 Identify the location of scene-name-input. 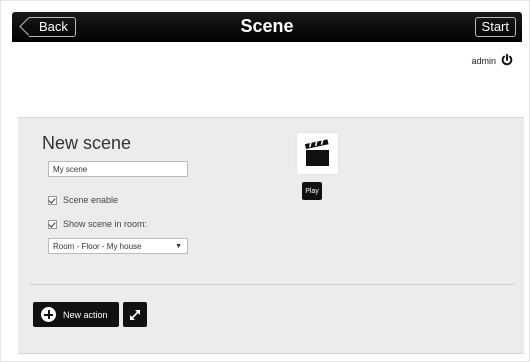
(118, 169).